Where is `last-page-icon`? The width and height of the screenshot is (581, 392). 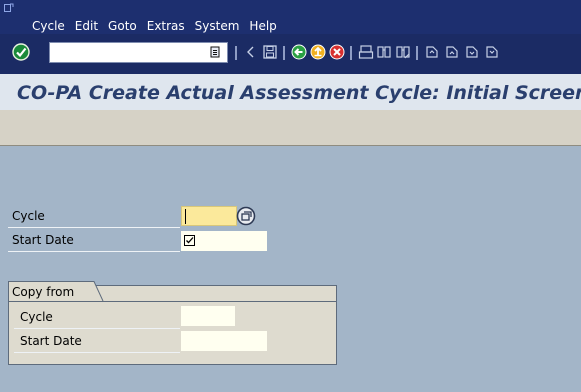
last-page-icon is located at coordinates (492, 52).